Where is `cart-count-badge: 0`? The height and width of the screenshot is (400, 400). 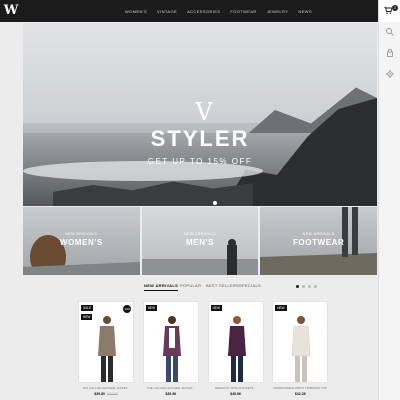 cart-count-badge: 0 is located at coordinates (395, 8).